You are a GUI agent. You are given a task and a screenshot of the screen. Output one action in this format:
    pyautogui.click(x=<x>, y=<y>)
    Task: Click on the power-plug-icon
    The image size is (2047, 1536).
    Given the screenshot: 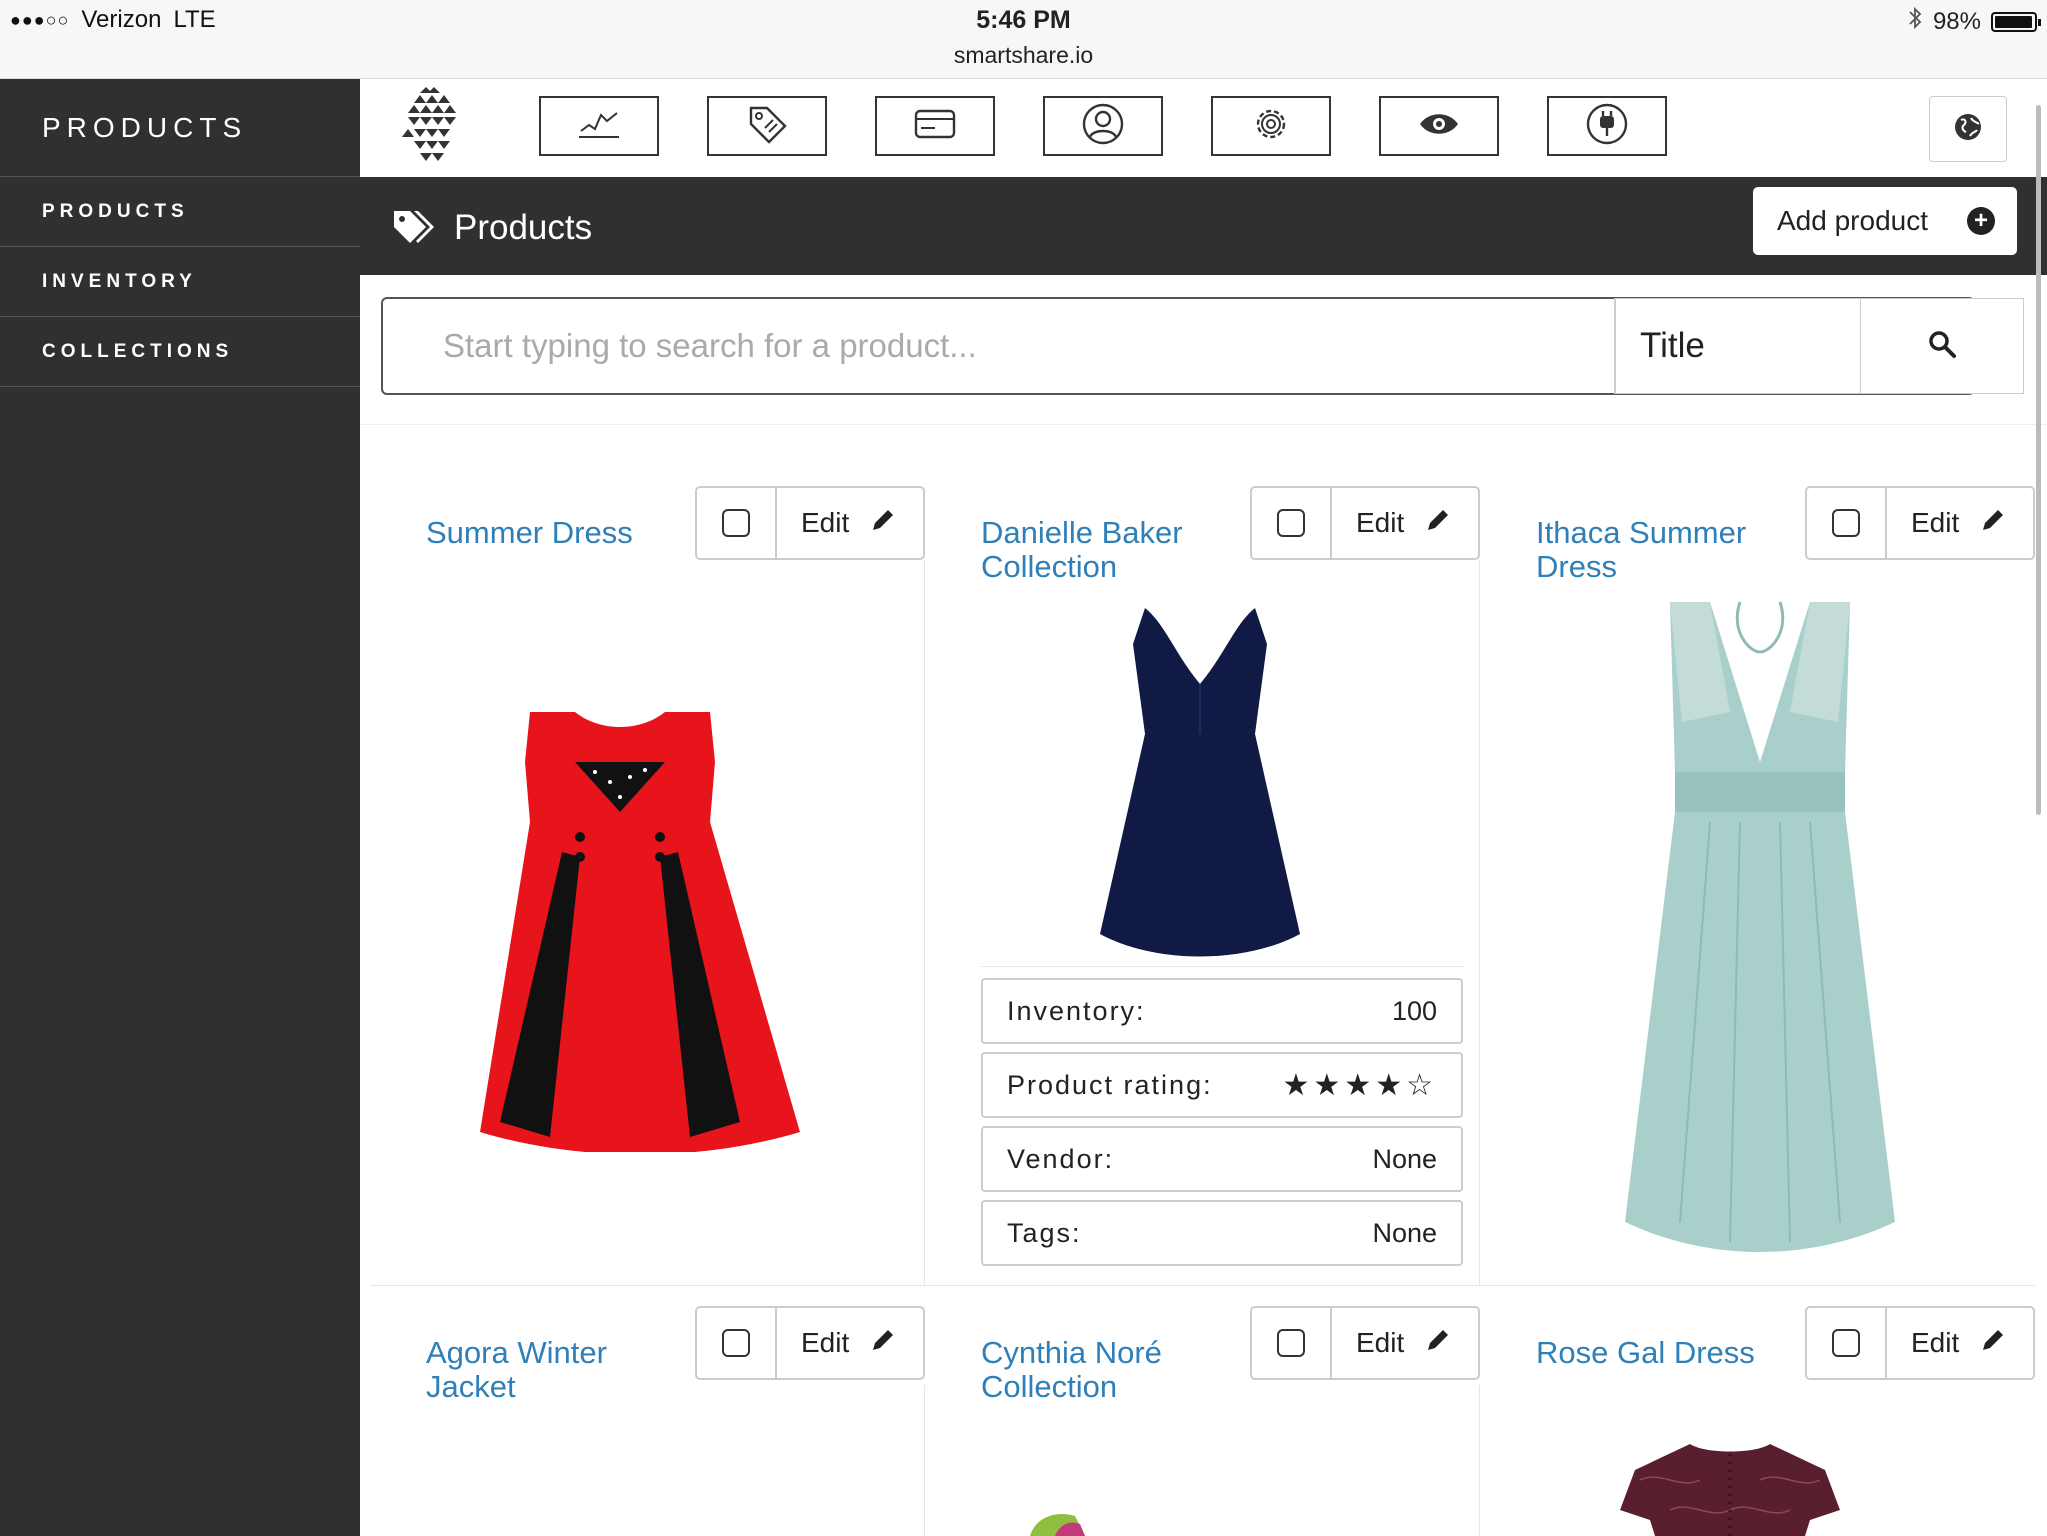 What is the action you would take?
    pyautogui.click(x=1607, y=126)
    